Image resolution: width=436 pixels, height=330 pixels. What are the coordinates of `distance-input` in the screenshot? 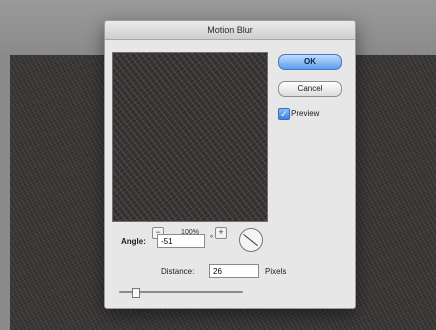 It's located at (234, 271).